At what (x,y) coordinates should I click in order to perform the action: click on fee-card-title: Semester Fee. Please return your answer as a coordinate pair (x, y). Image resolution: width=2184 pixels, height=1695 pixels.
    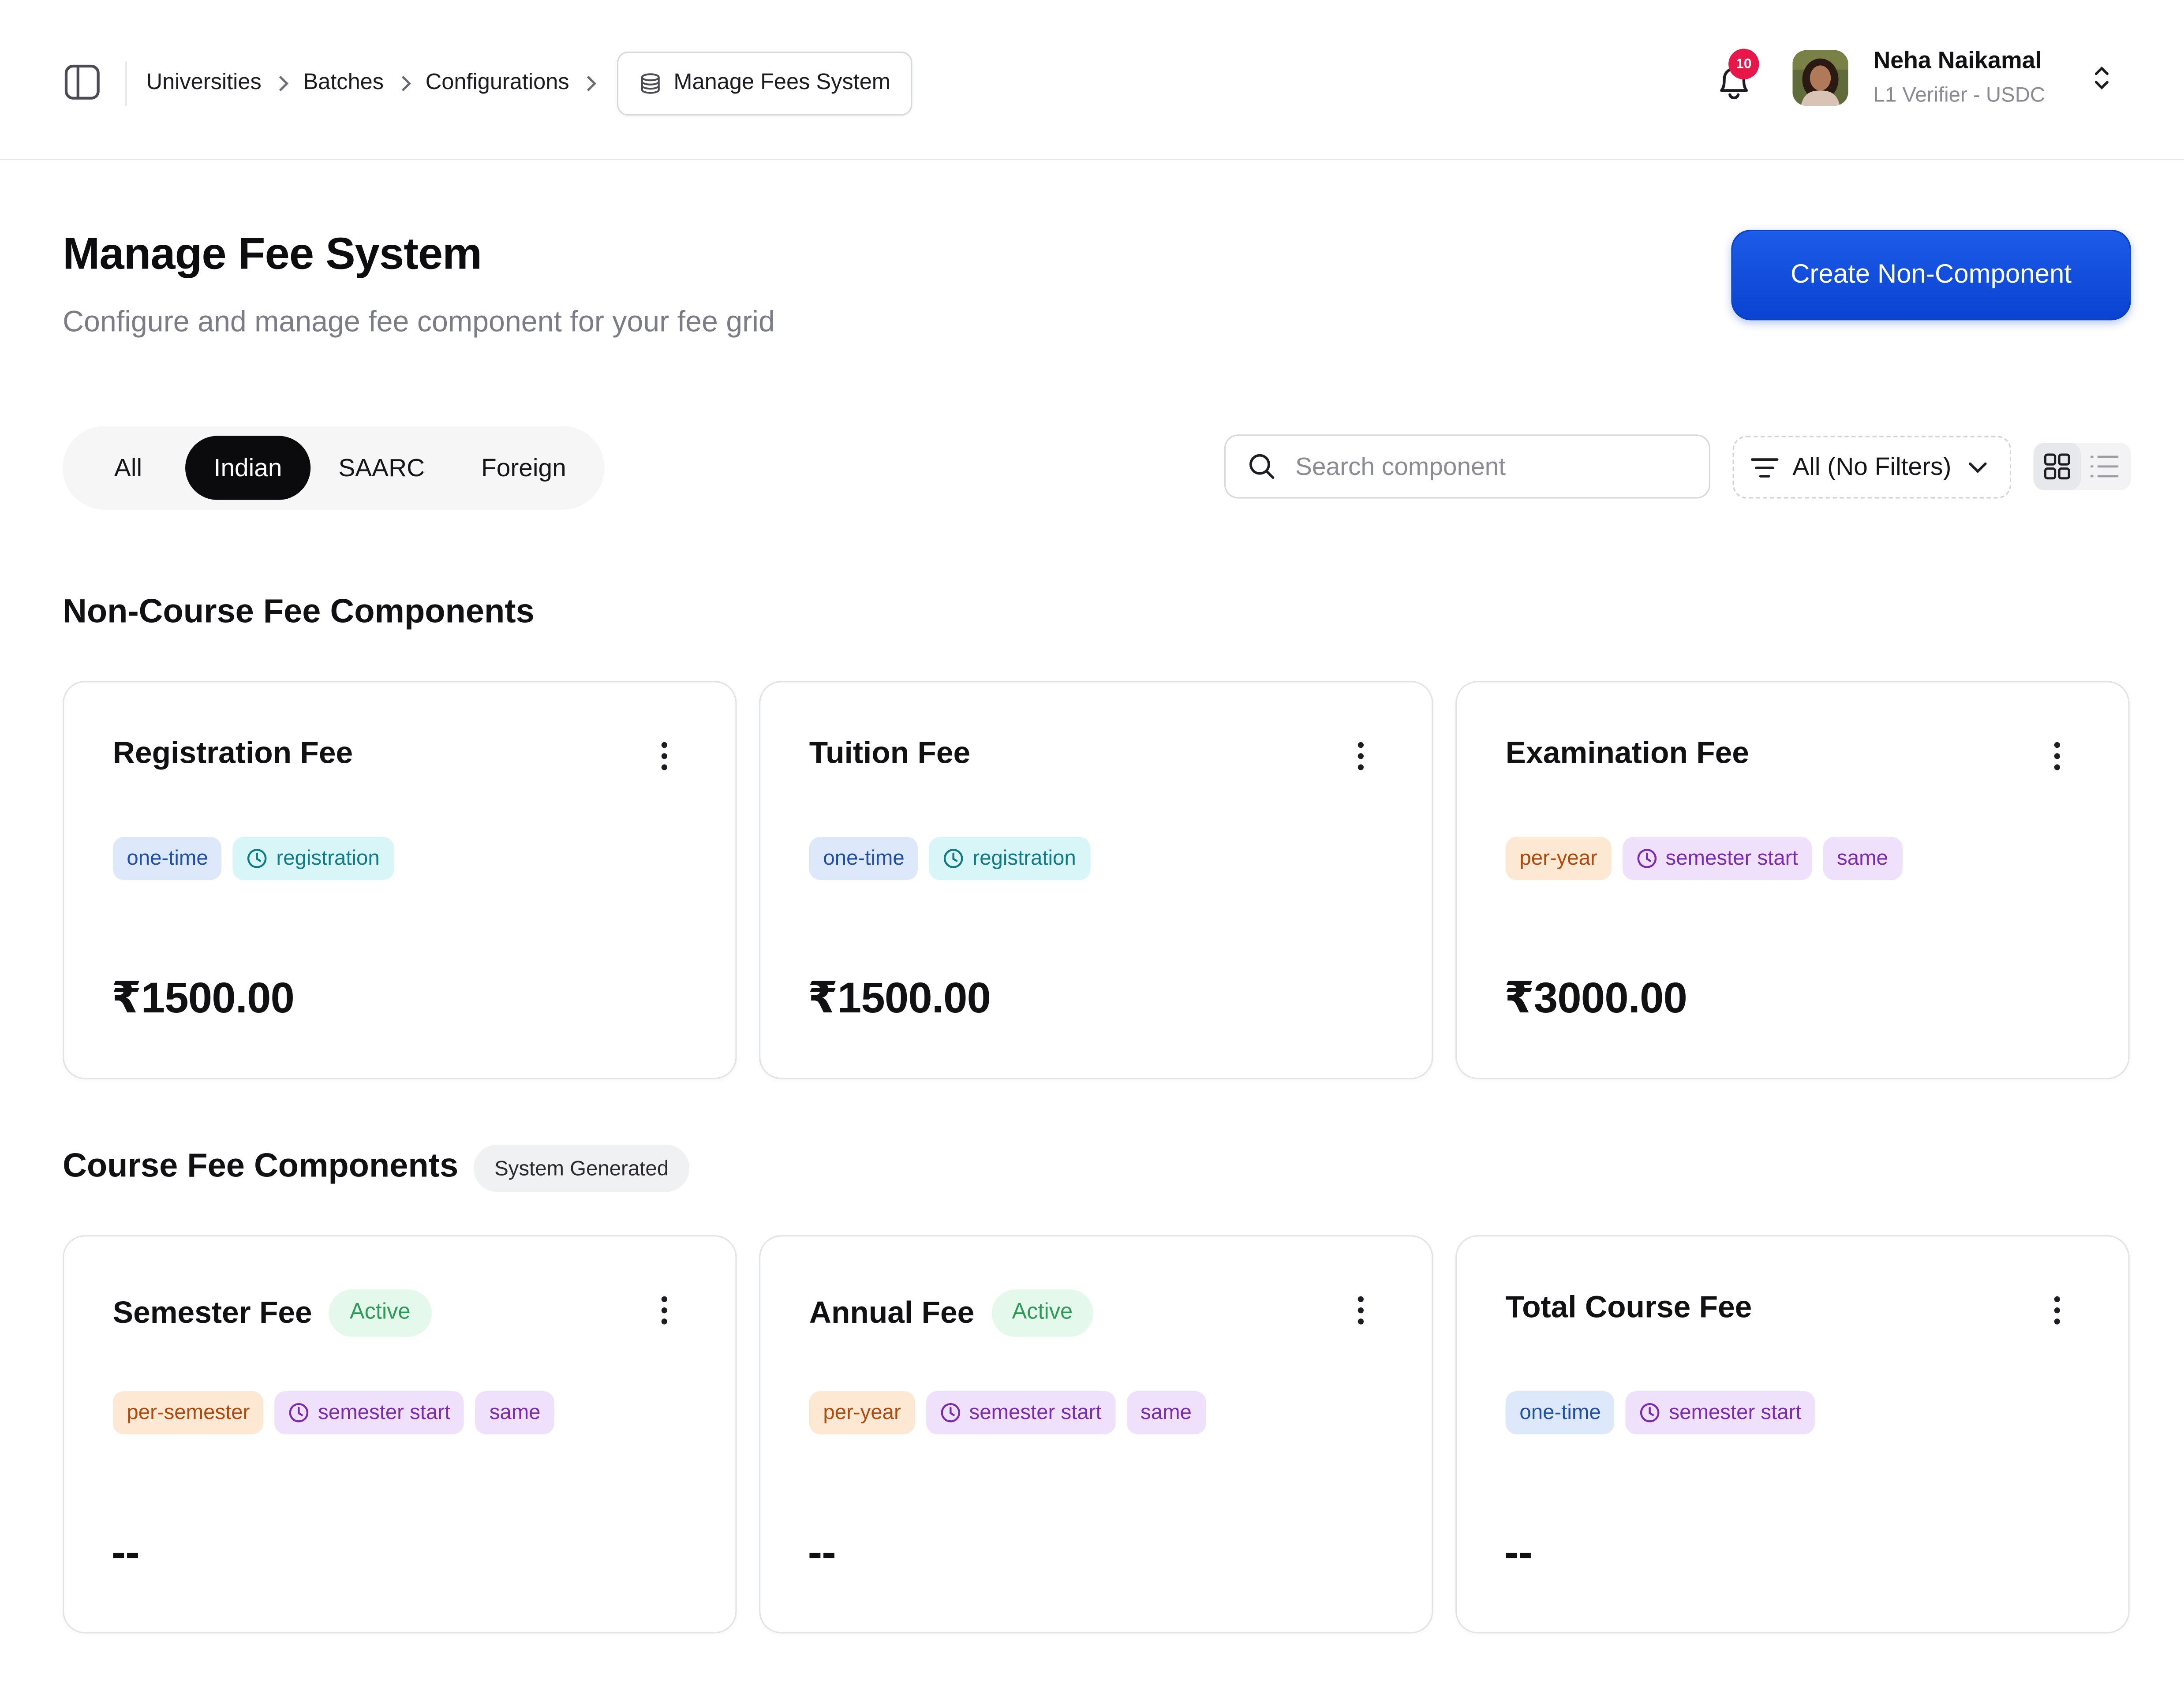
    Looking at the image, I should click on (212, 1312).